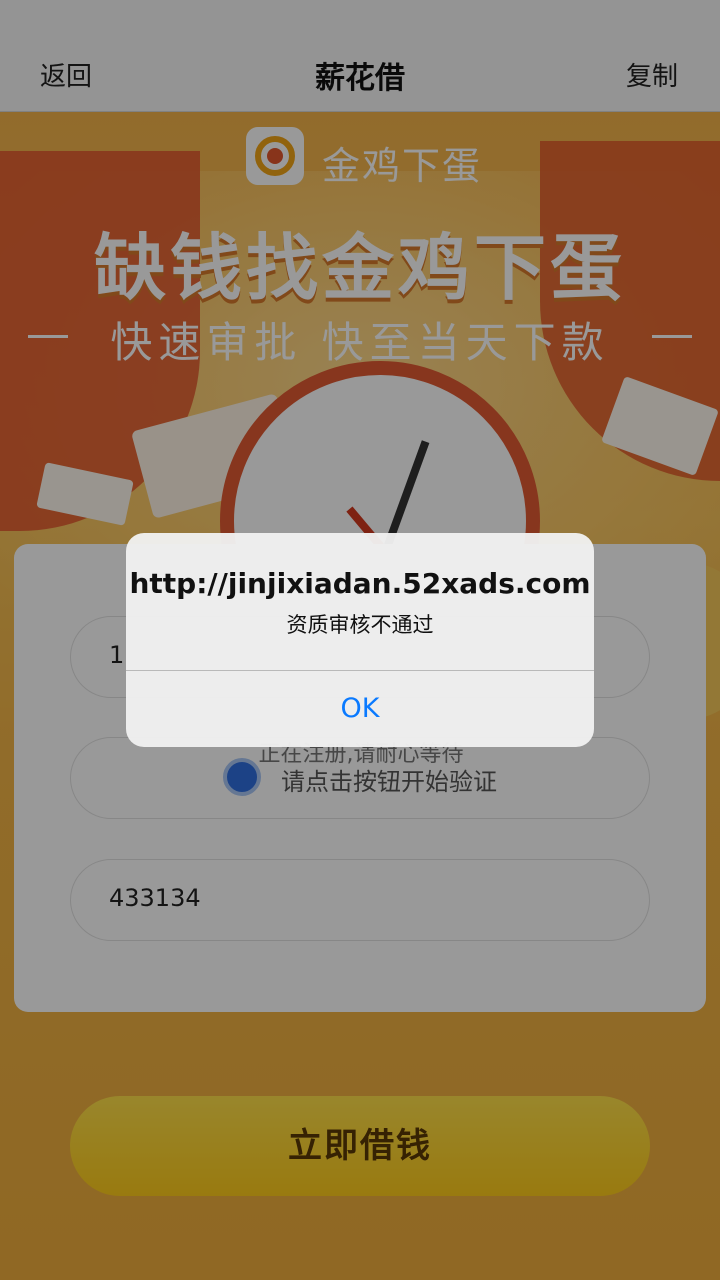  I want to click on alert-title: http://jinjixiadan.52xads.com, so click(360, 583).